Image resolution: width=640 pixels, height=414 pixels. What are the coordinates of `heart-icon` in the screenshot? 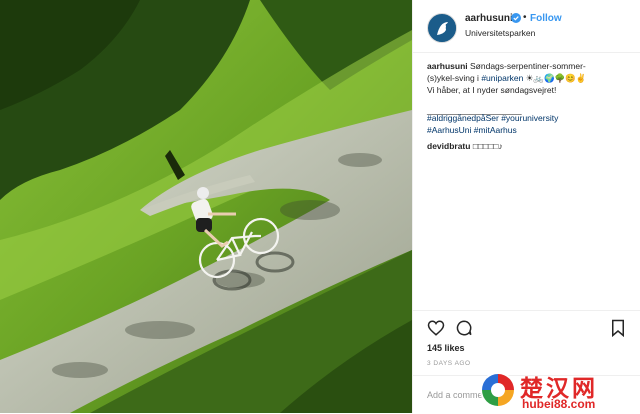 It's located at (436, 328).